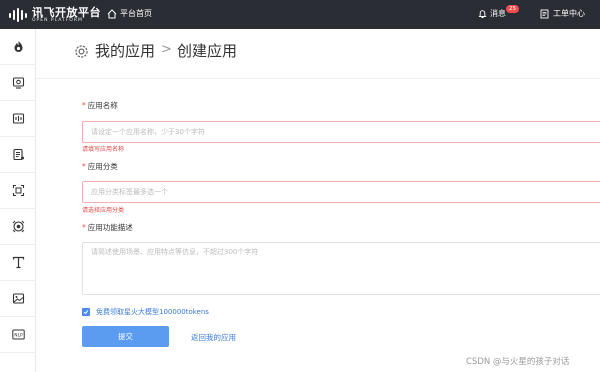 The image size is (600, 372). What do you see at coordinates (207, 51) in the screenshot?
I see `page-subtitle: 创建应用` at bounding box center [207, 51].